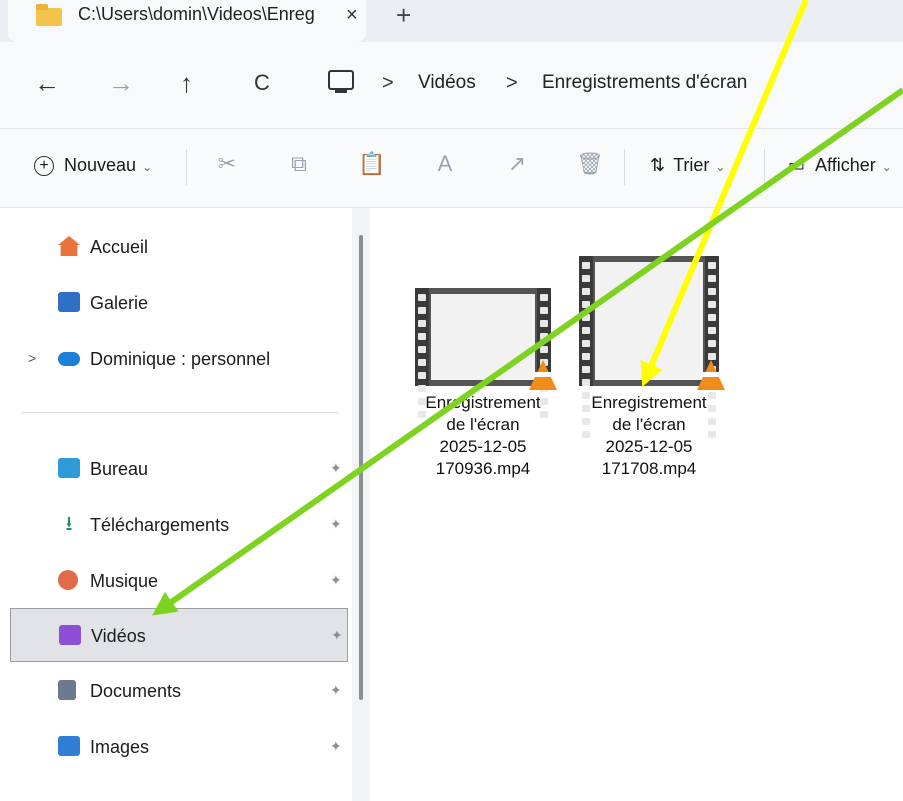 The image size is (903, 801). What do you see at coordinates (136, 691) in the screenshot?
I see `sidebar-item-label: Documents` at bounding box center [136, 691].